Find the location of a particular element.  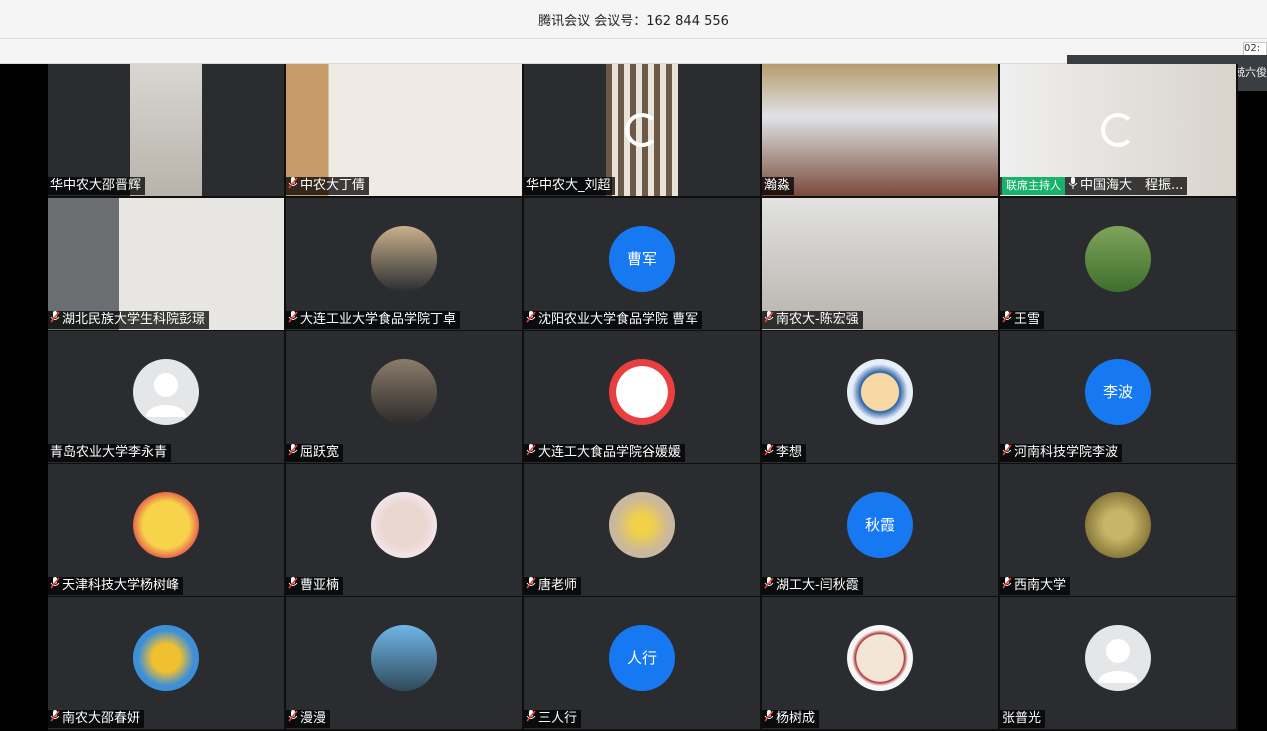

participant-name-label: 湖工大-闫秋霞 is located at coordinates (812, 586).